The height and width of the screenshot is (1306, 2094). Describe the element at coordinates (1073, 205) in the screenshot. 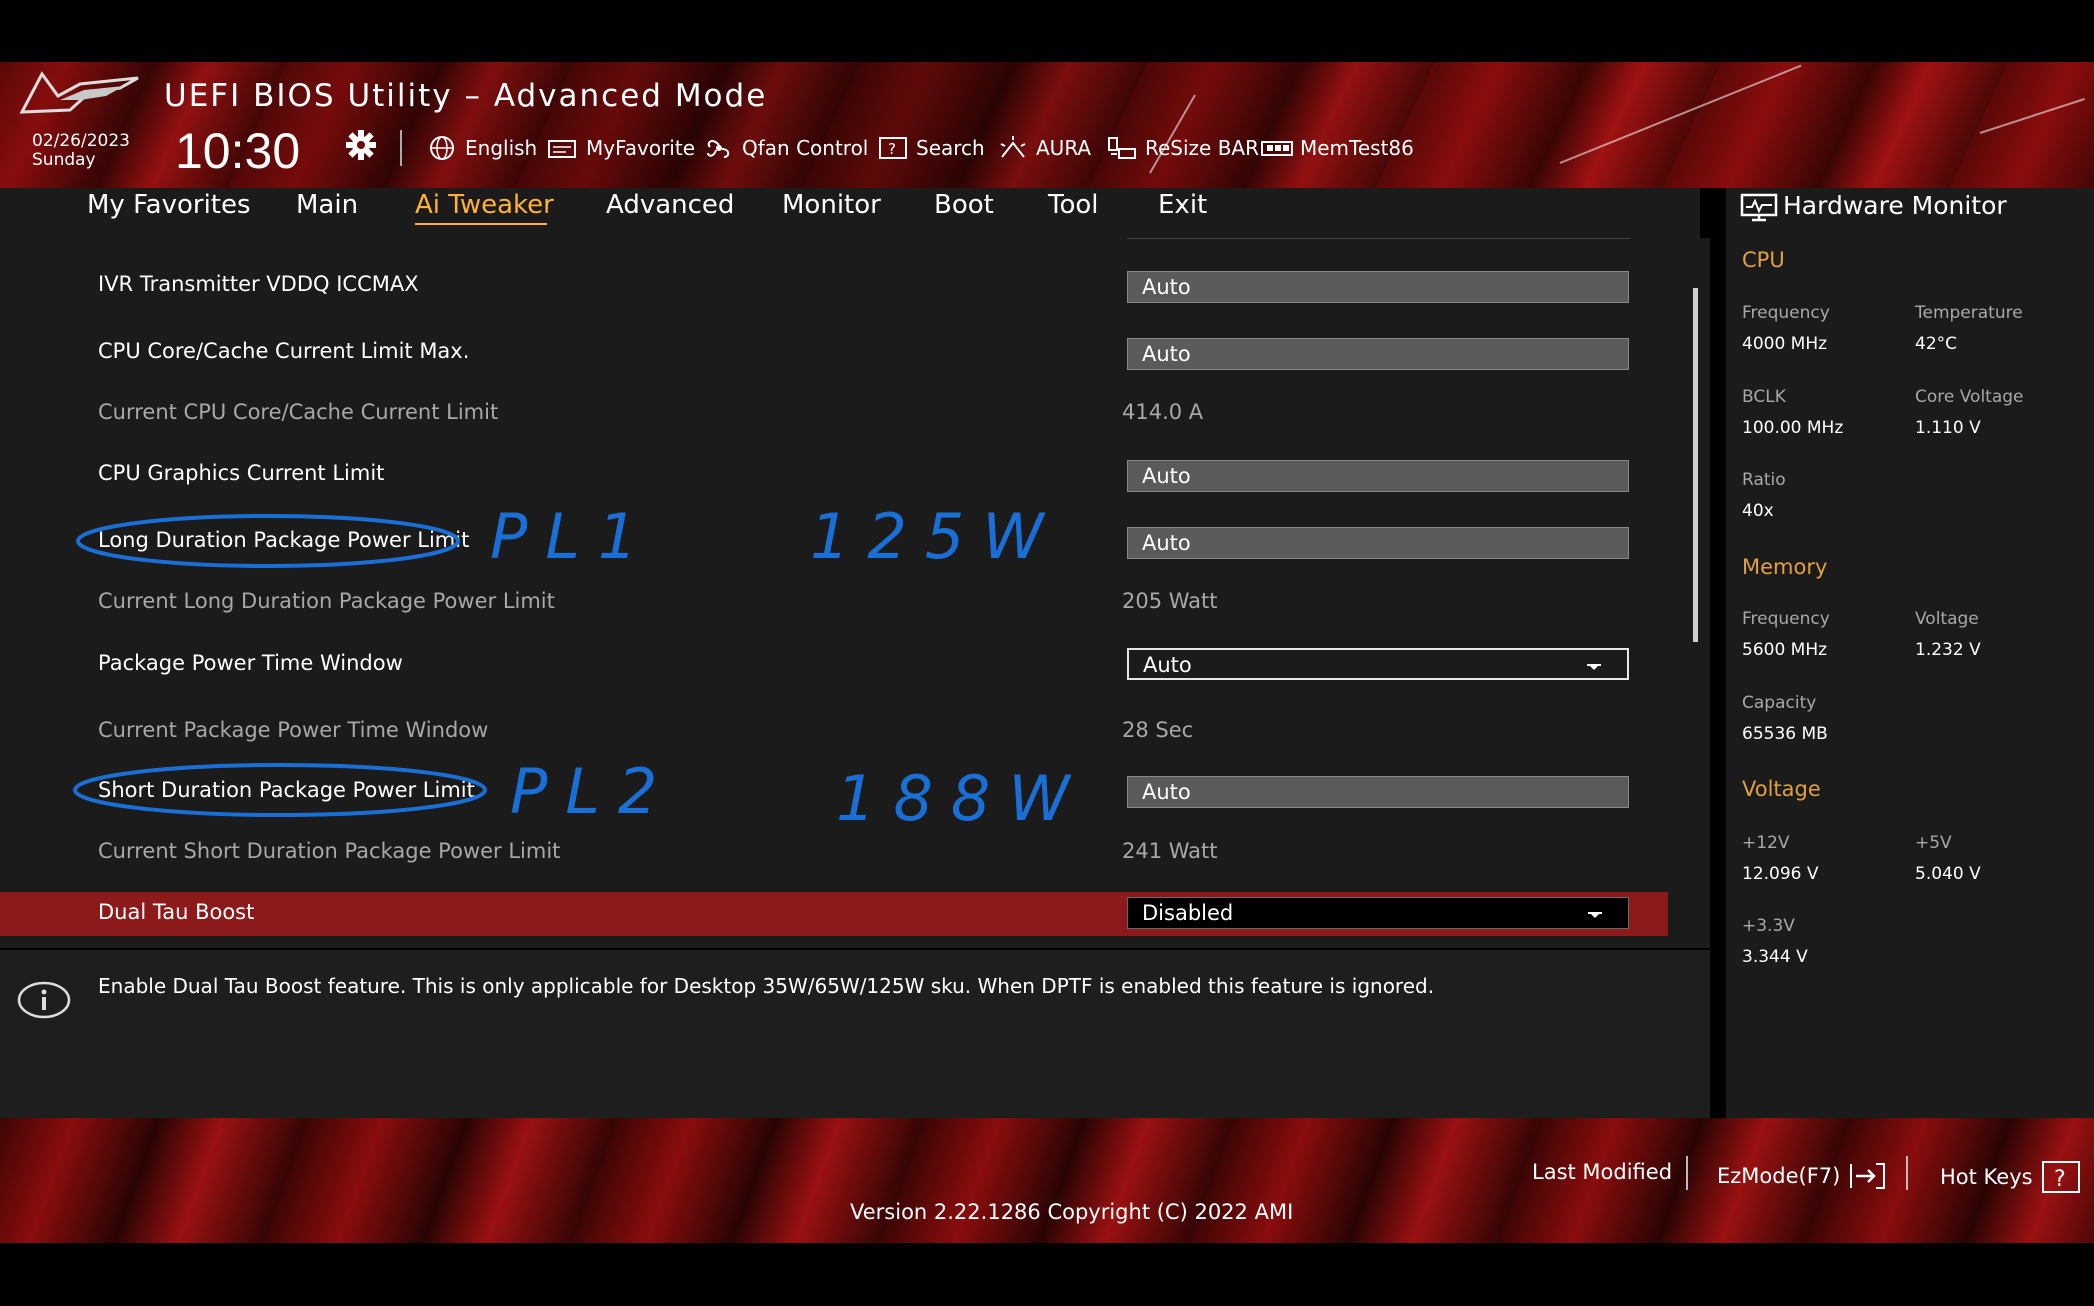

I see `tab-tool: Tool` at that location.